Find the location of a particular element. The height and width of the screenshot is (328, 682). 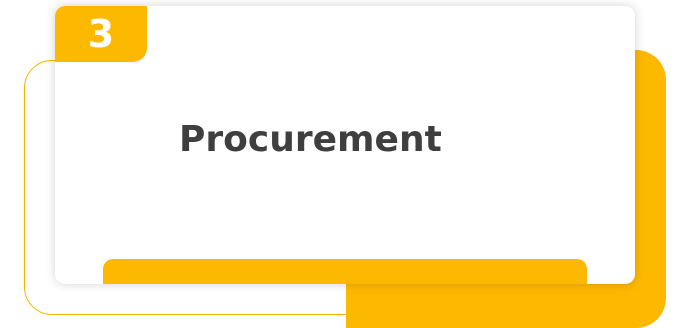

step-number-tab: 3 is located at coordinates (101, 34).